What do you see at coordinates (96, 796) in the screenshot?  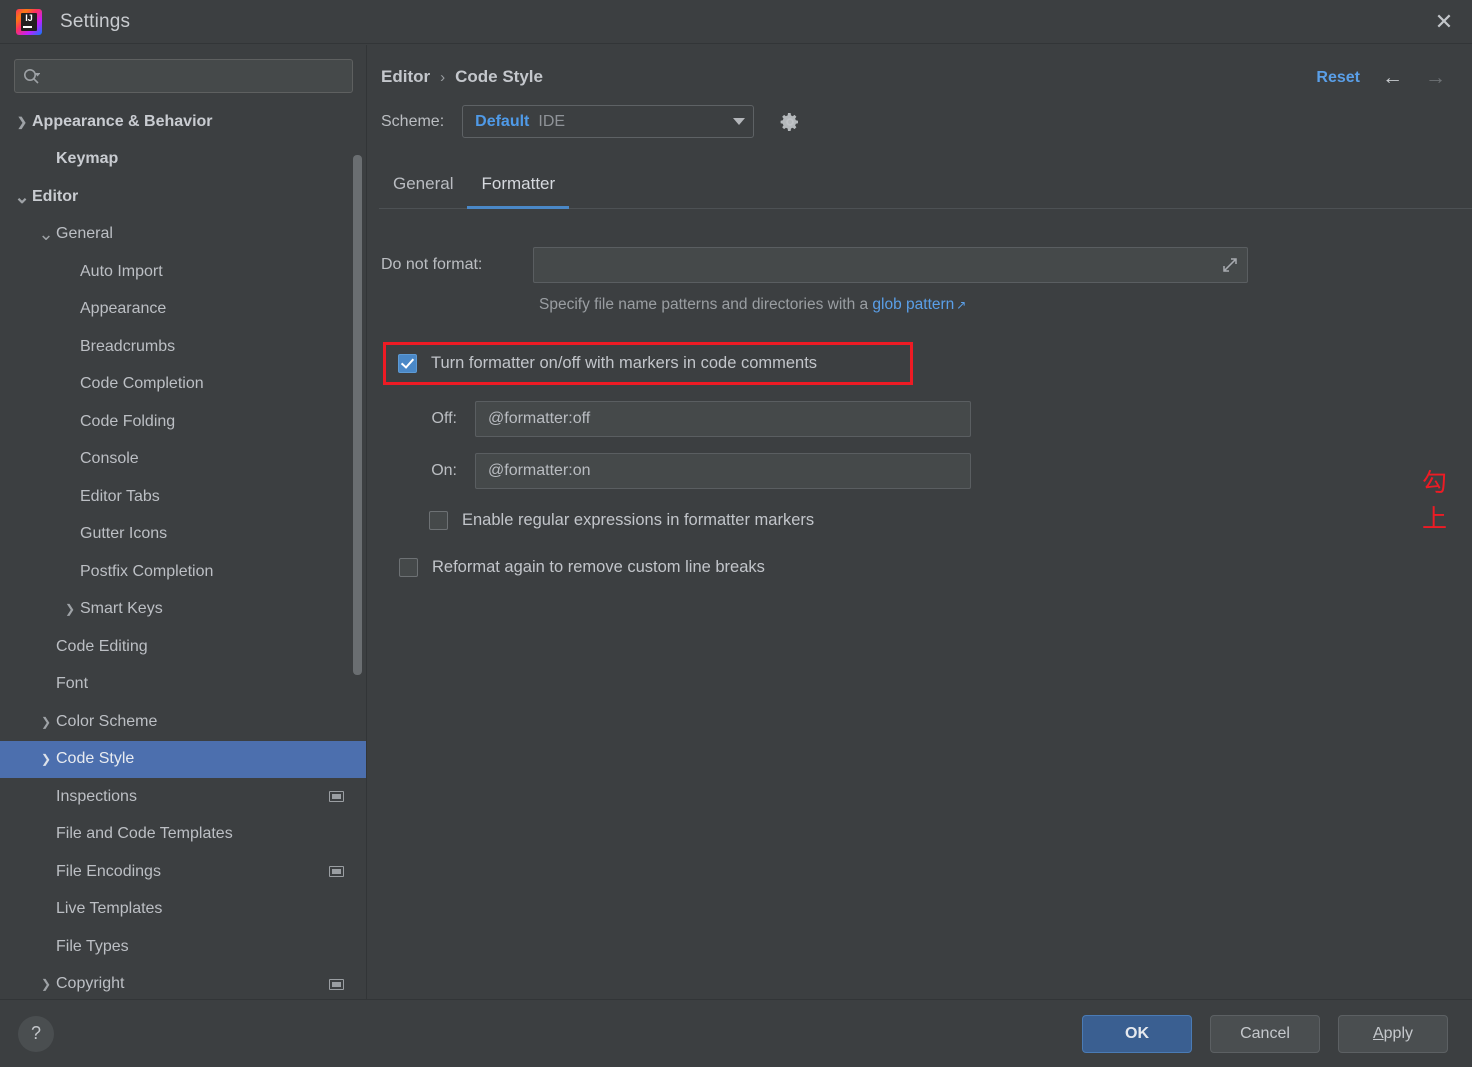 I see `sidebar-item-label: Inspections` at bounding box center [96, 796].